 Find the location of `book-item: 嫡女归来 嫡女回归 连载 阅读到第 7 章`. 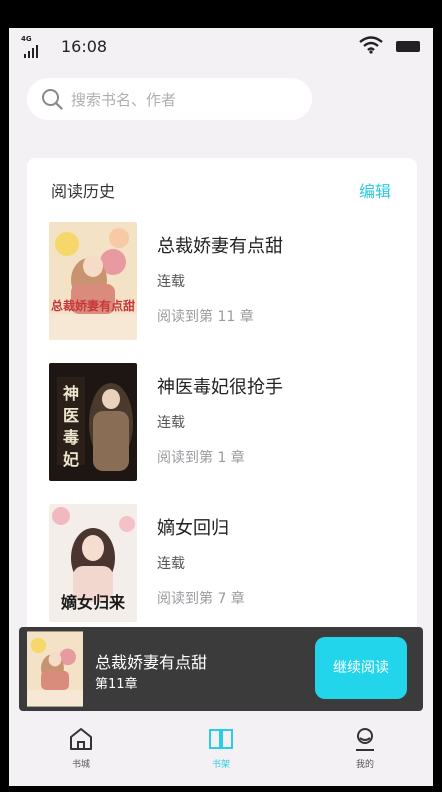

book-item: 嫡女归来 嫡女回归 连载 阅读到第 7 章 is located at coordinates (222, 564).